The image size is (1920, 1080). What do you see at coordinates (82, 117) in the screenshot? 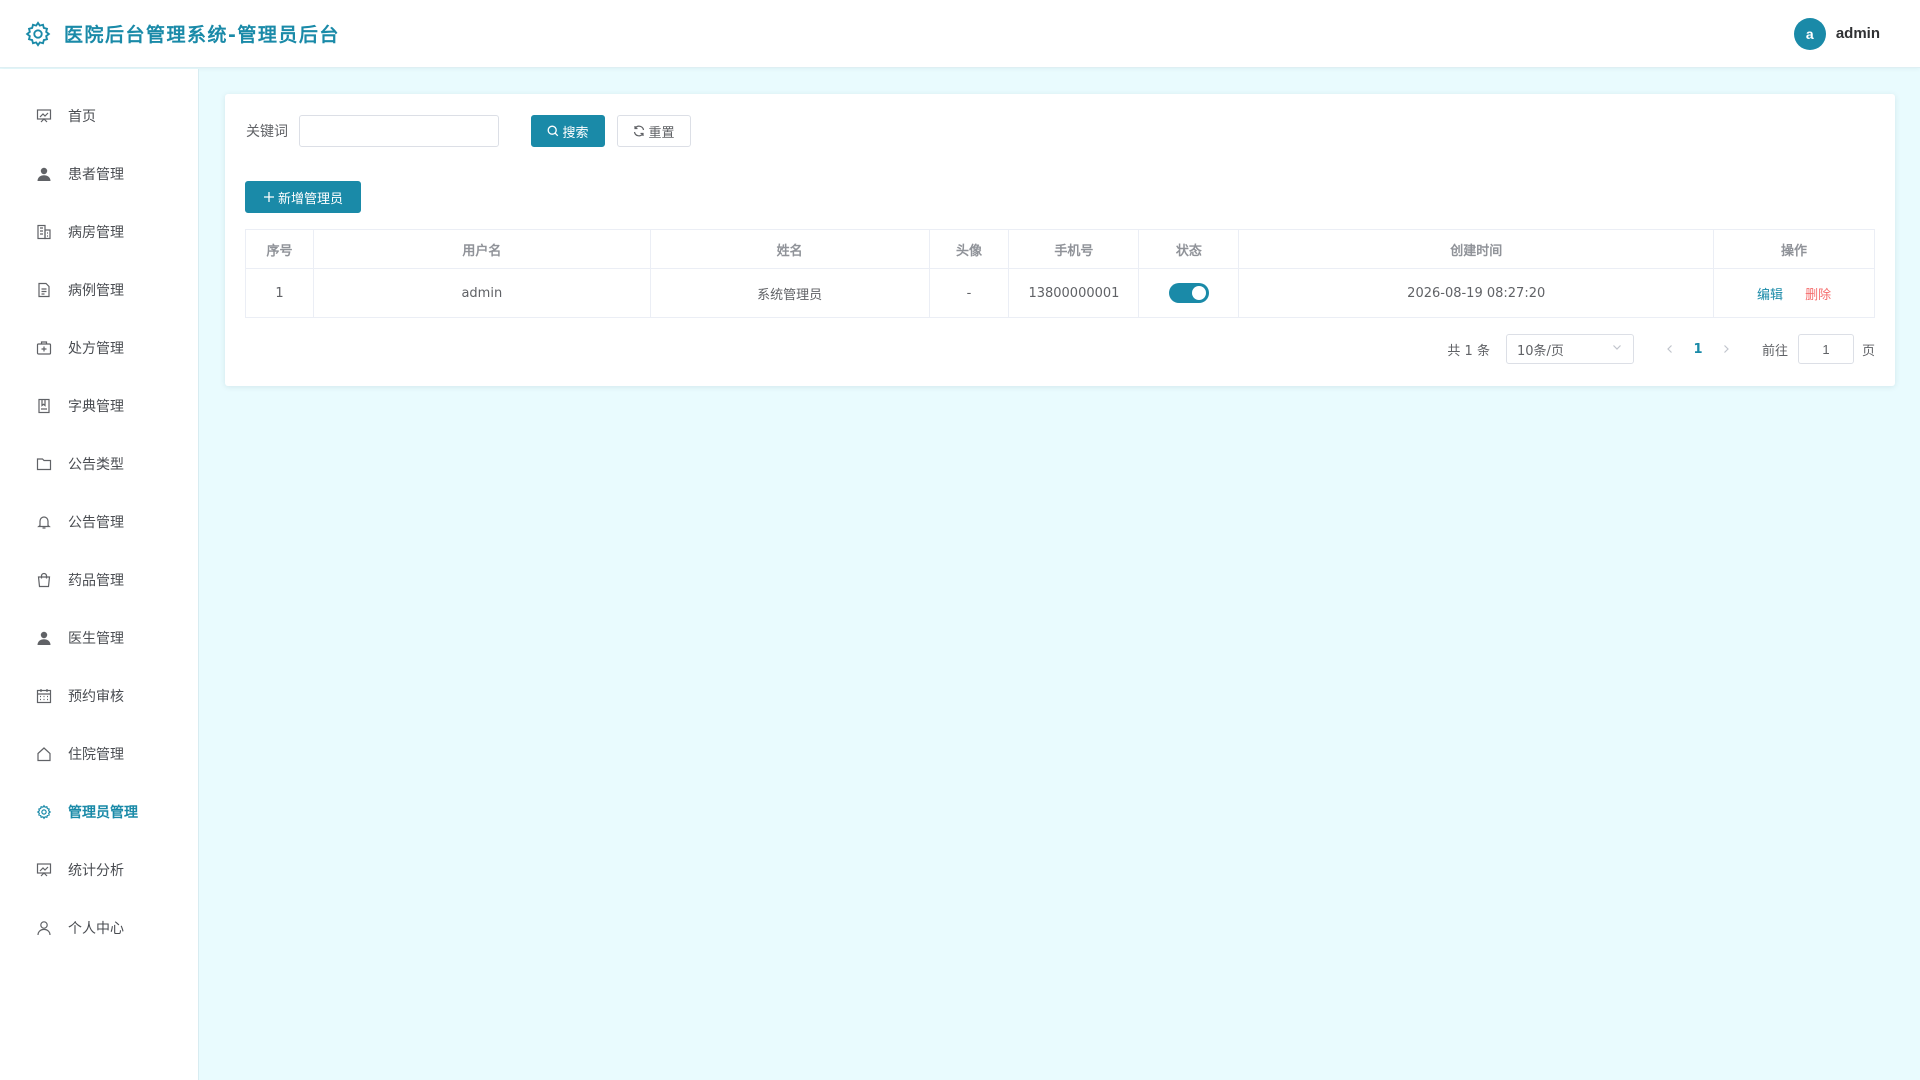
I see `sidebar-item-label: 首页` at bounding box center [82, 117].